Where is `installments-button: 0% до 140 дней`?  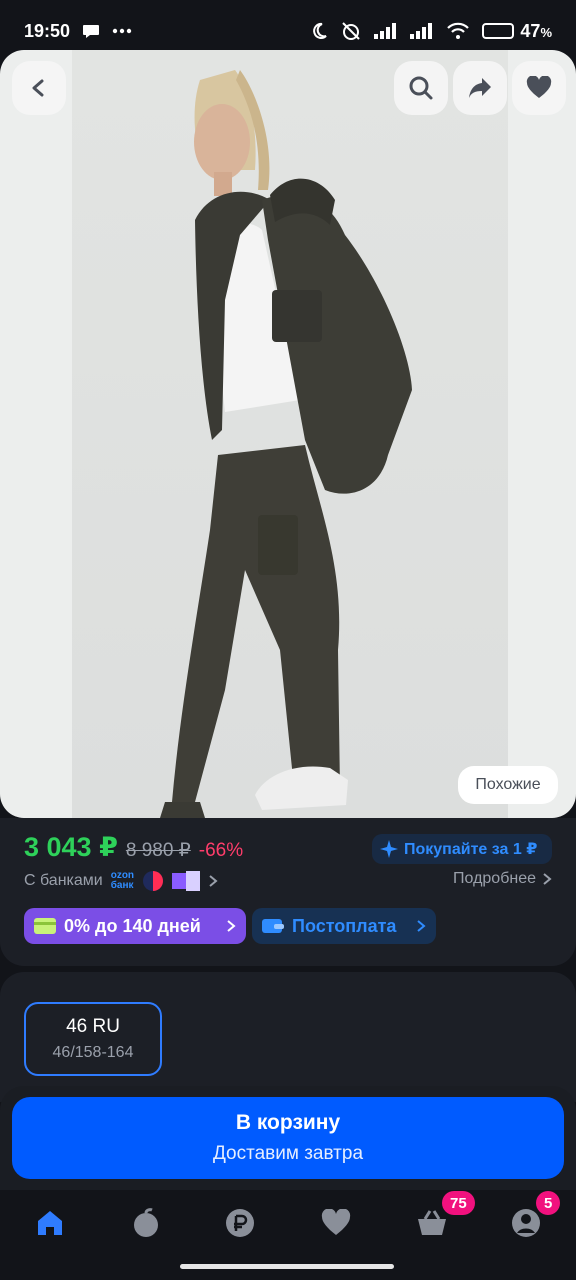 installments-button: 0% до 140 дней is located at coordinates (135, 926).